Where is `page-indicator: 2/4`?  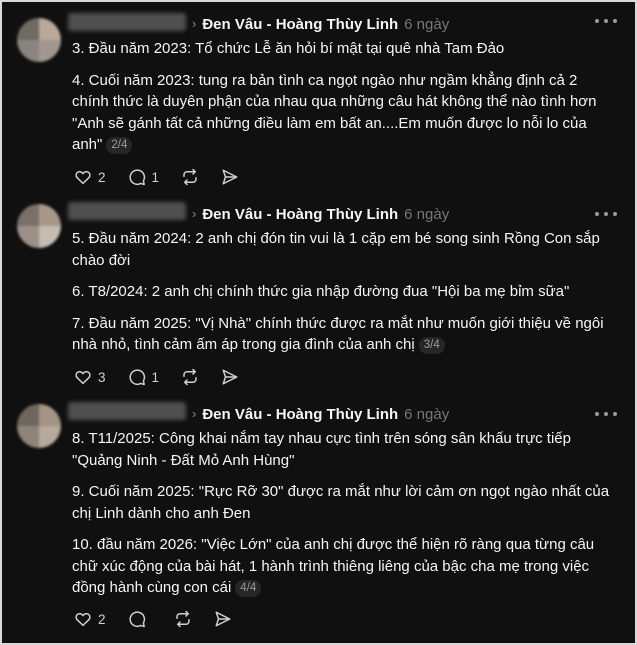 page-indicator: 2/4 is located at coordinates (119, 145).